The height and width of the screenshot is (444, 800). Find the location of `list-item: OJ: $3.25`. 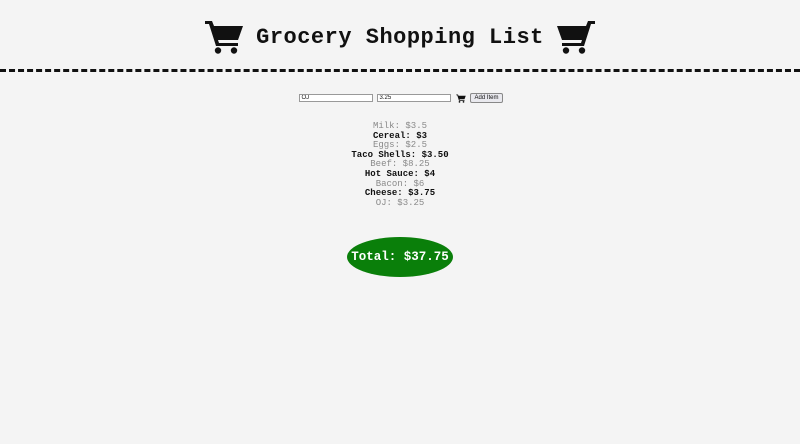

list-item: OJ: $3.25 is located at coordinates (400, 202).